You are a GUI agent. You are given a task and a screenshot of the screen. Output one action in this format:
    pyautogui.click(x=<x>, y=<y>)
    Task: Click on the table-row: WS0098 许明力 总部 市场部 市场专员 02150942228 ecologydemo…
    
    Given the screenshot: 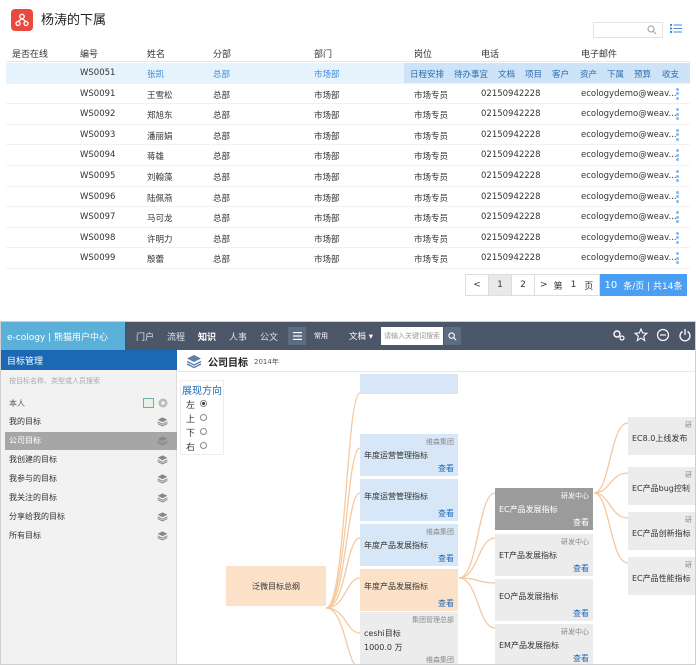 What is the action you would take?
    pyautogui.click(x=348, y=238)
    